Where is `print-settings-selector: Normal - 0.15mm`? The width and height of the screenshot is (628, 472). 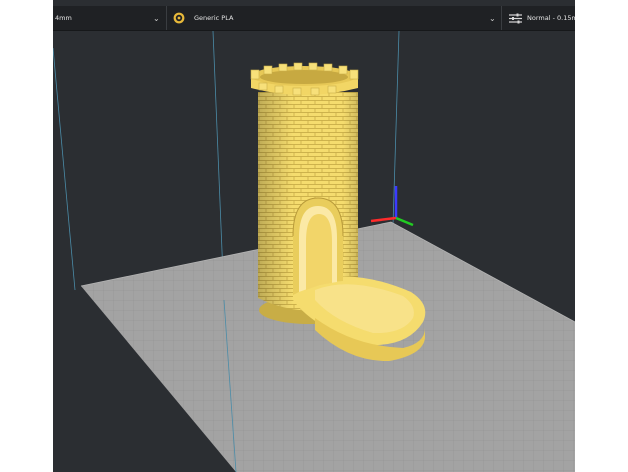 print-settings-selector: Normal - 0.15mm is located at coordinates (538, 18).